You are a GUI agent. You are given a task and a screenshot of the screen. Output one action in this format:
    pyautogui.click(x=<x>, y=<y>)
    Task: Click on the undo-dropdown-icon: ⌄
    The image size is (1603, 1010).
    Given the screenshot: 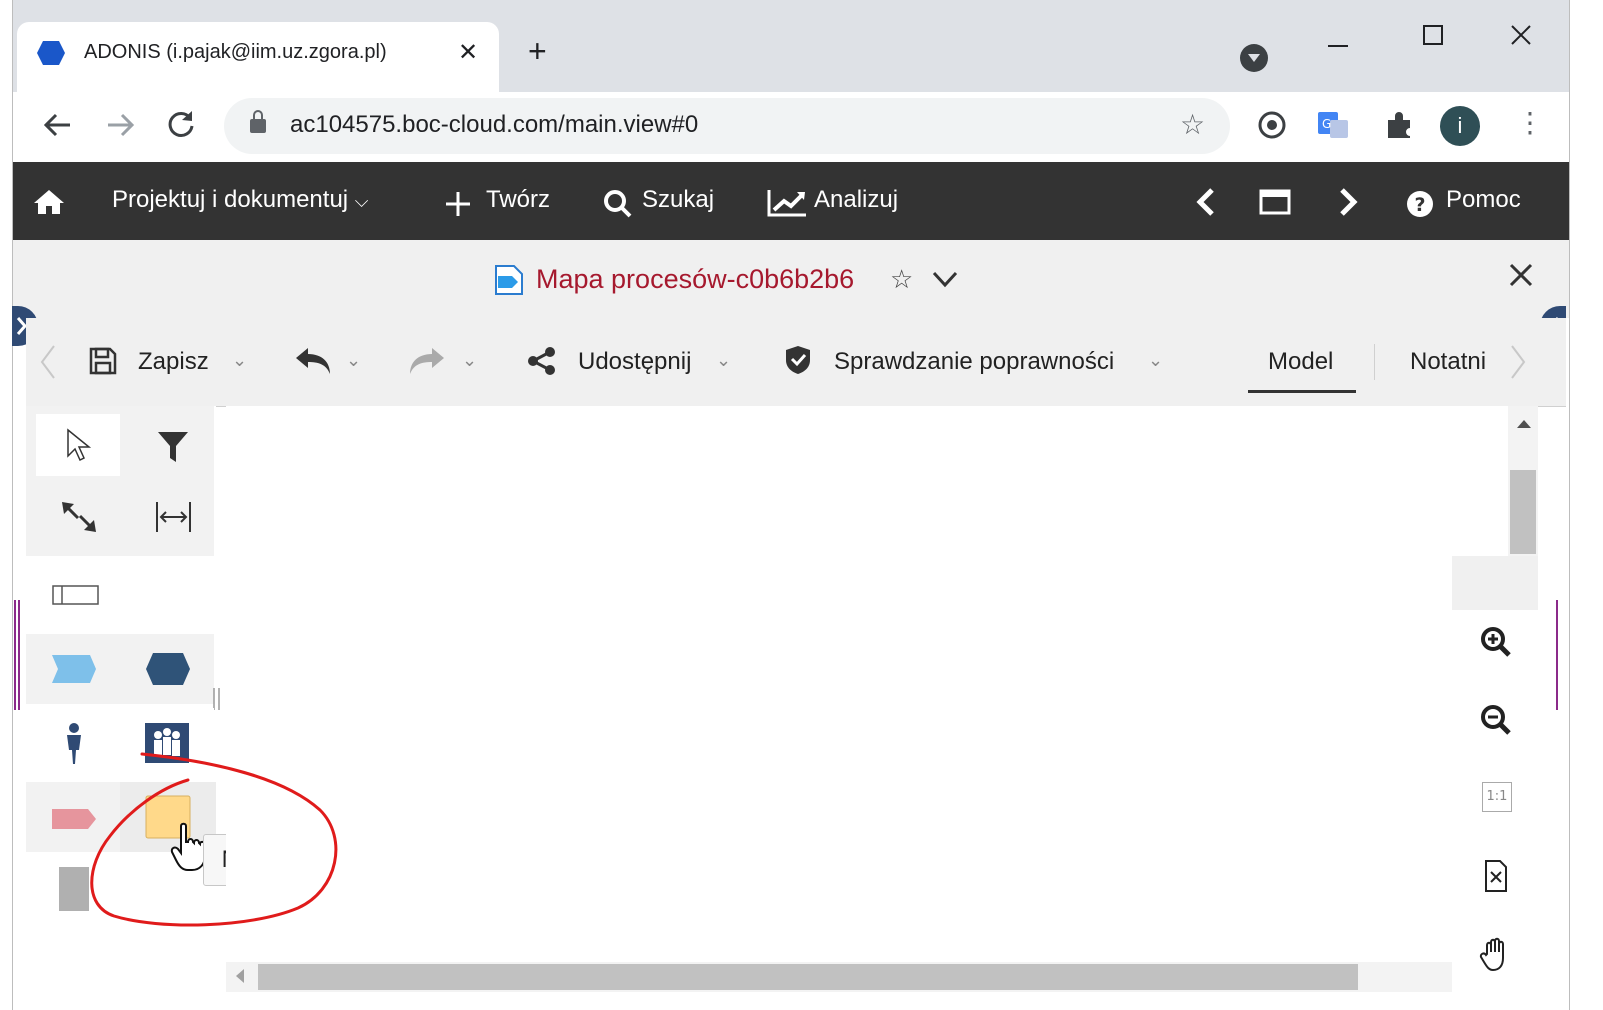 What is the action you would take?
    pyautogui.click(x=353, y=360)
    